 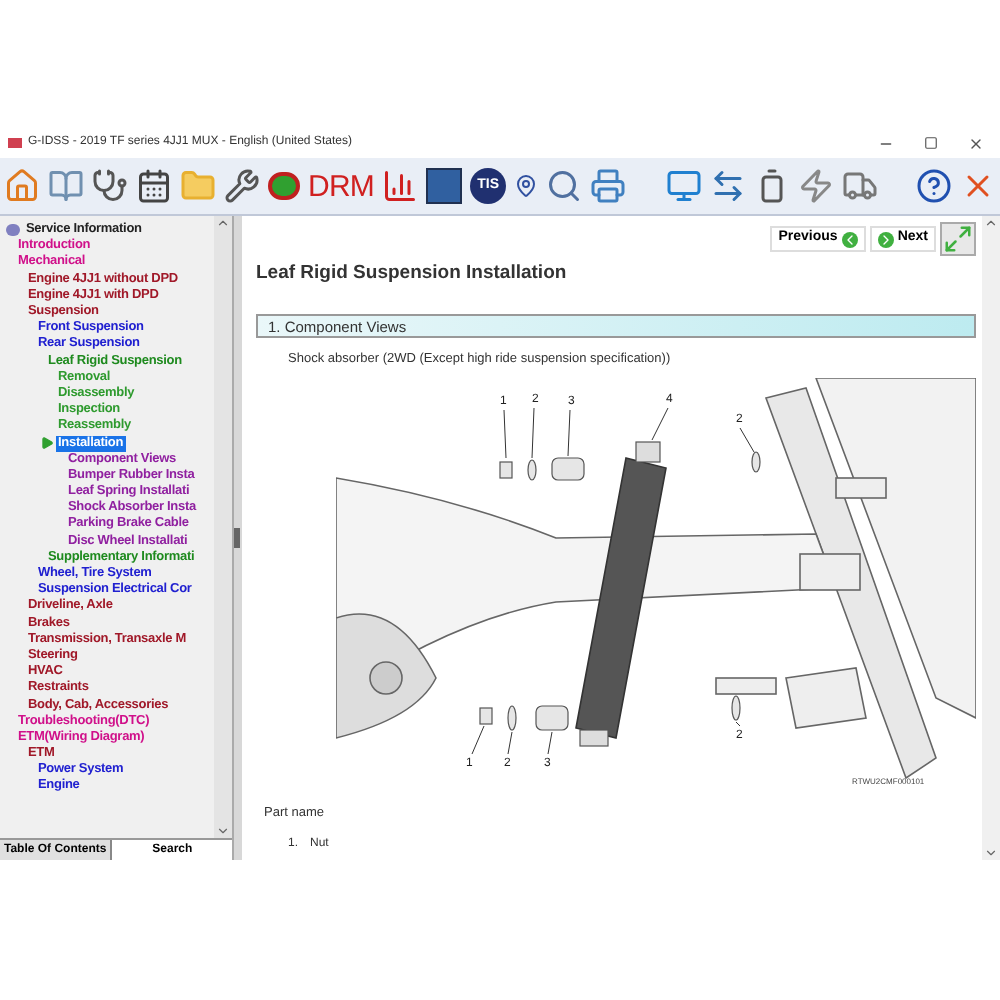 What do you see at coordinates (154, 186) in the screenshot?
I see `calendar-icon` at bounding box center [154, 186].